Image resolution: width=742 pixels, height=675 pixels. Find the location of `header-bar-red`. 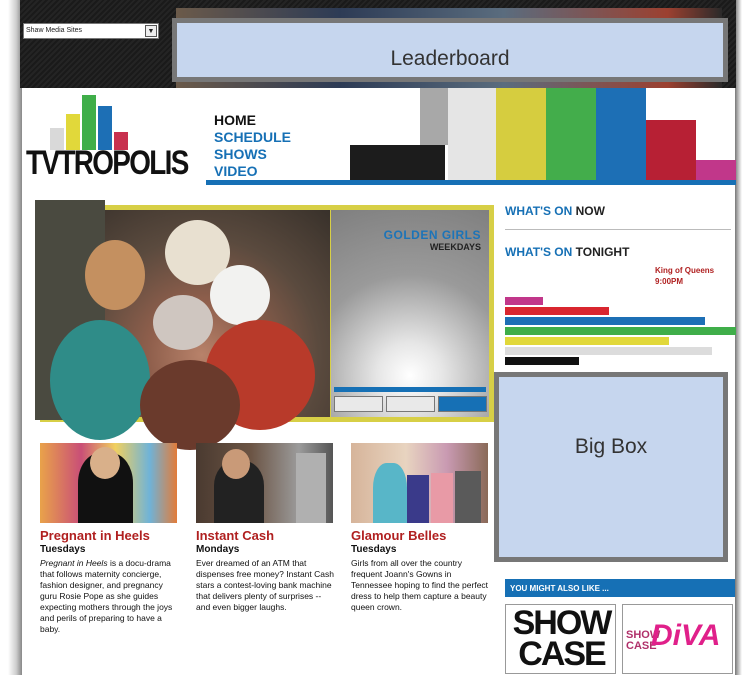

header-bar-red is located at coordinates (671, 150).